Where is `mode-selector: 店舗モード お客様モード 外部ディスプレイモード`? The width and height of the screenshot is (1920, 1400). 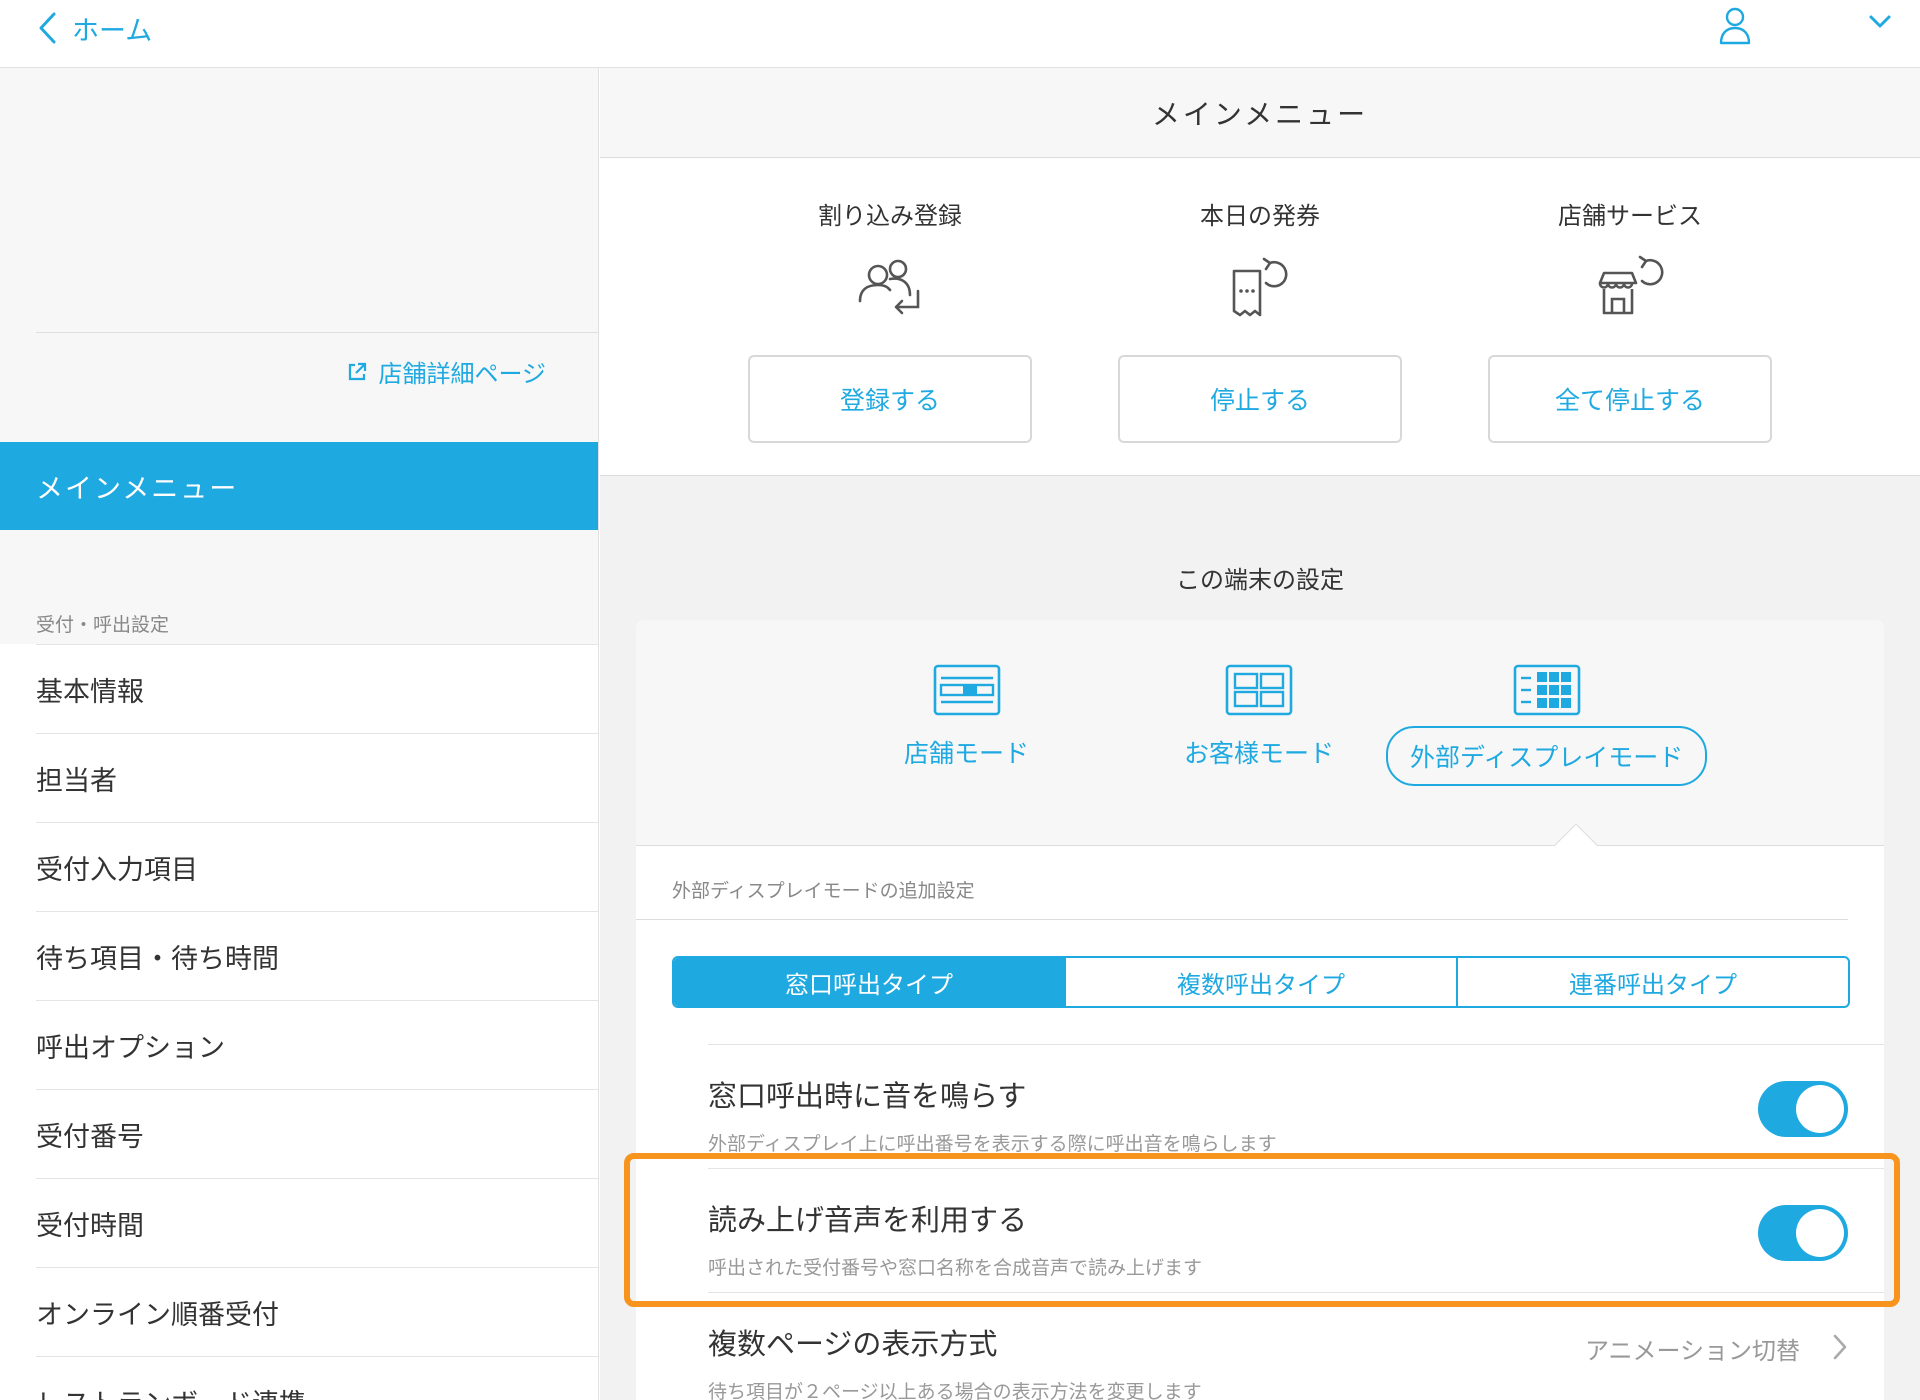
mode-selector: 店舗モード お客様モード 外部ディスプレイモード is located at coordinates (1260, 744).